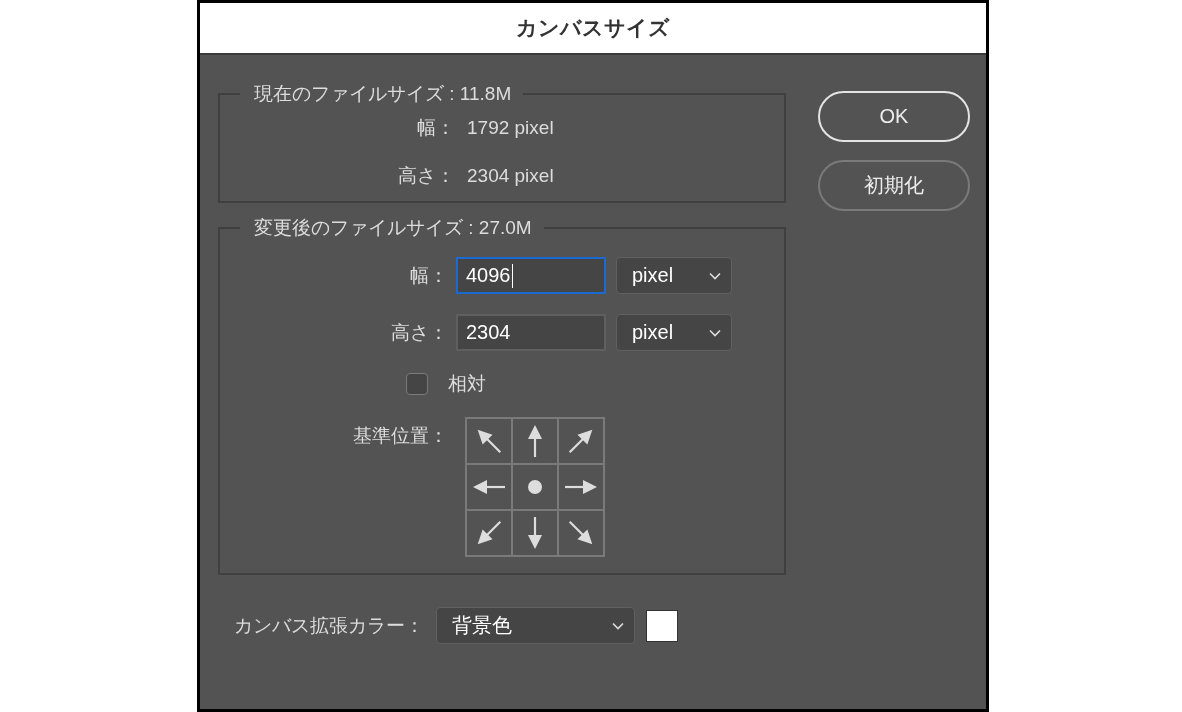  What do you see at coordinates (531, 275) in the screenshot?
I see `input-field: 4096` at bounding box center [531, 275].